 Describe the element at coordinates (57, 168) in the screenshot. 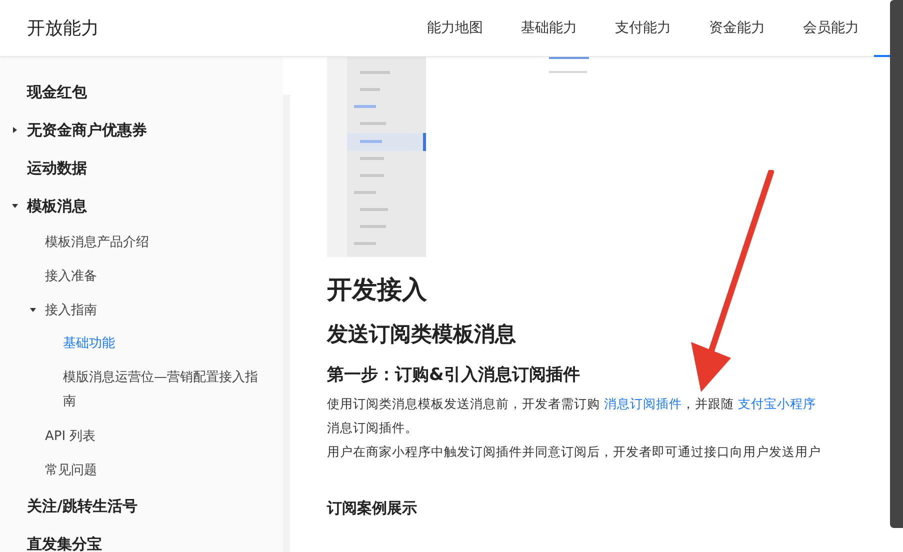

I see `sidebar-item: 运动数据` at that location.